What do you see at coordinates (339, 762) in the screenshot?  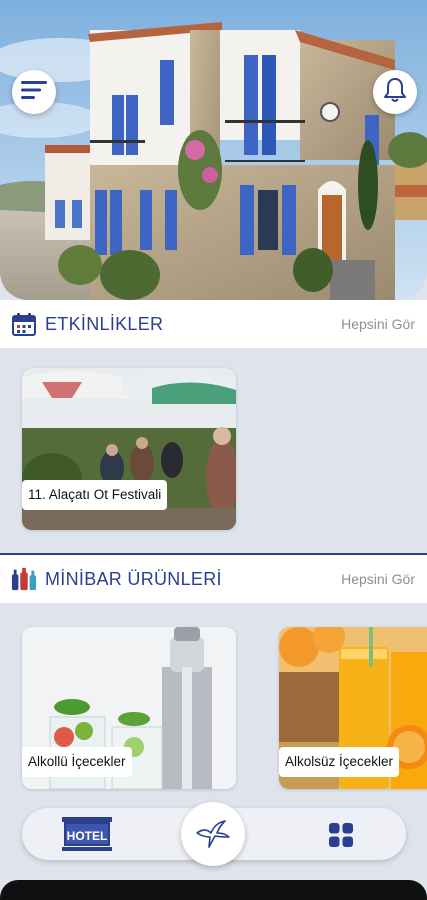 I see `minibar-card-label: Alkolsüz İçecekler` at bounding box center [339, 762].